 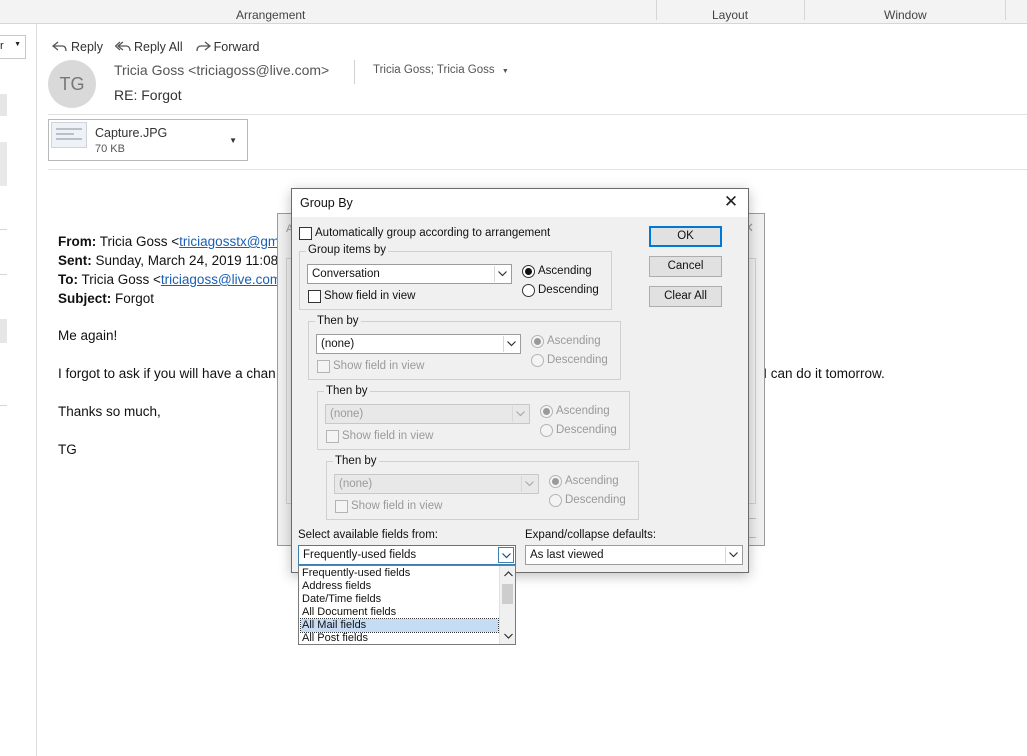 I want to click on forward-label: Forward, so click(x=236, y=47).